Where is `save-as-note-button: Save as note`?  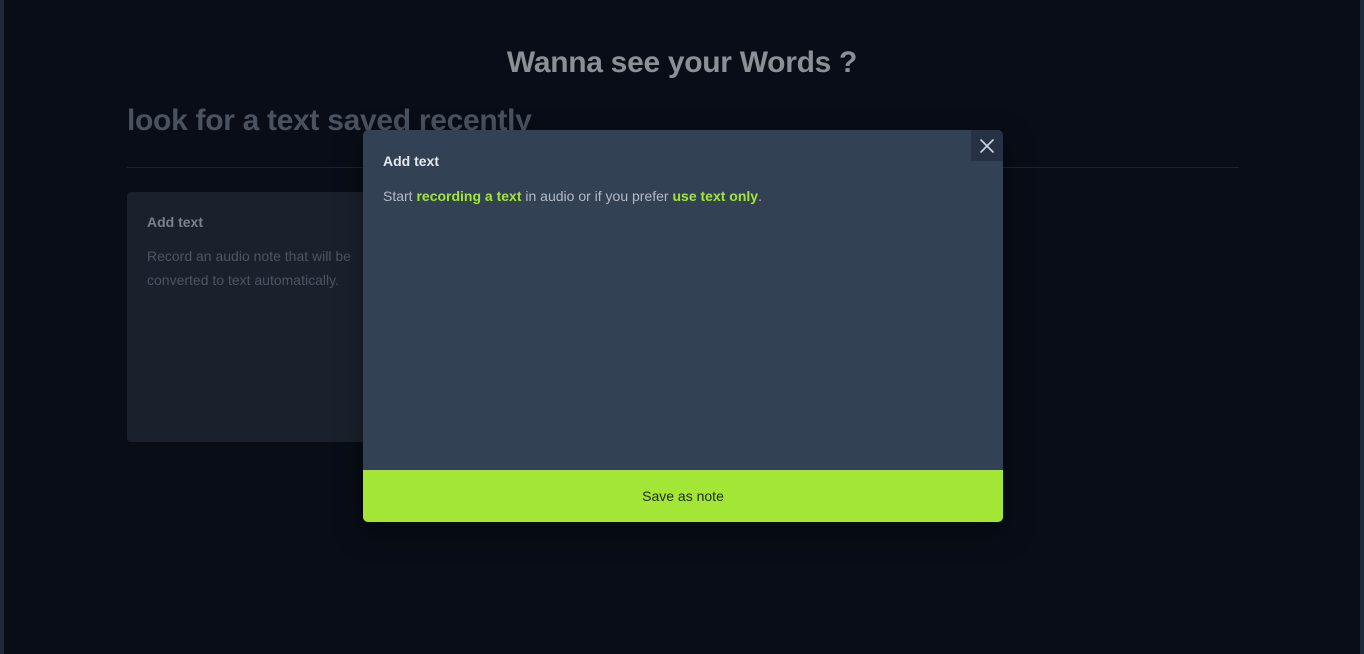 save-as-note-button: Save as note is located at coordinates (683, 496).